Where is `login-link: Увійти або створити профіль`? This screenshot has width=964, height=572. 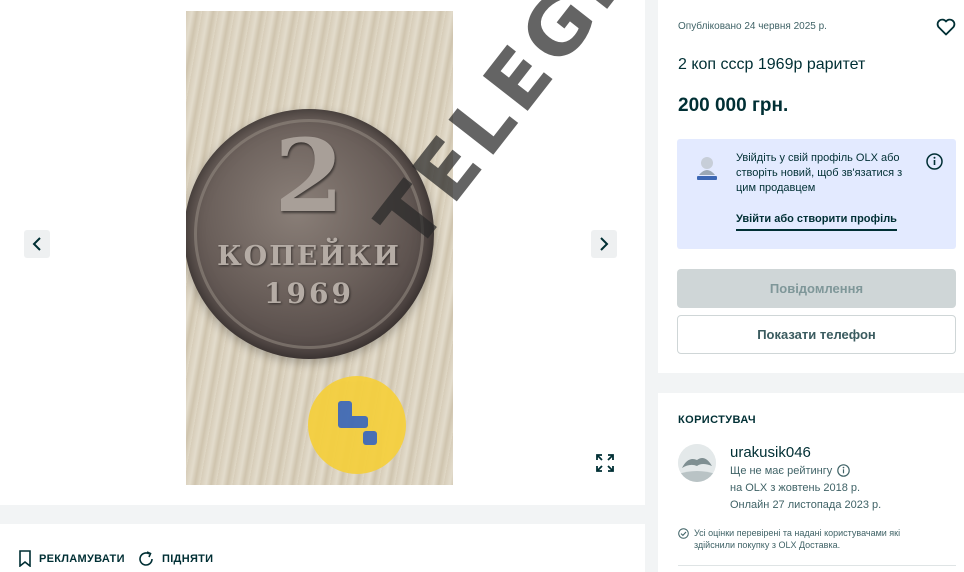 login-link: Увійти або створити профіль is located at coordinates (816, 222).